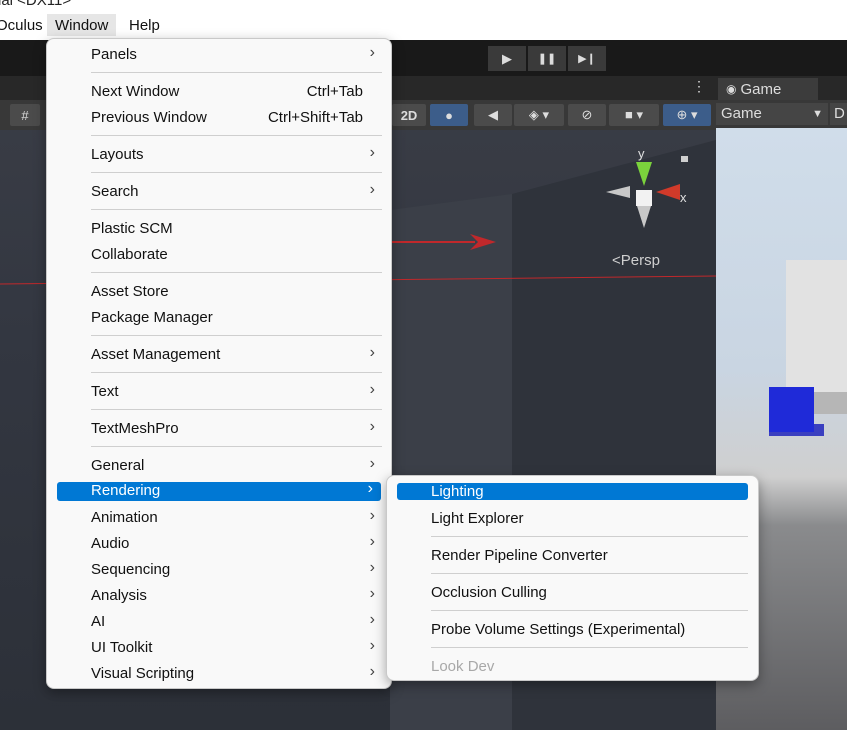 The image size is (847, 730). I want to click on menu-item-label: UI Toolkit, so click(122, 647).